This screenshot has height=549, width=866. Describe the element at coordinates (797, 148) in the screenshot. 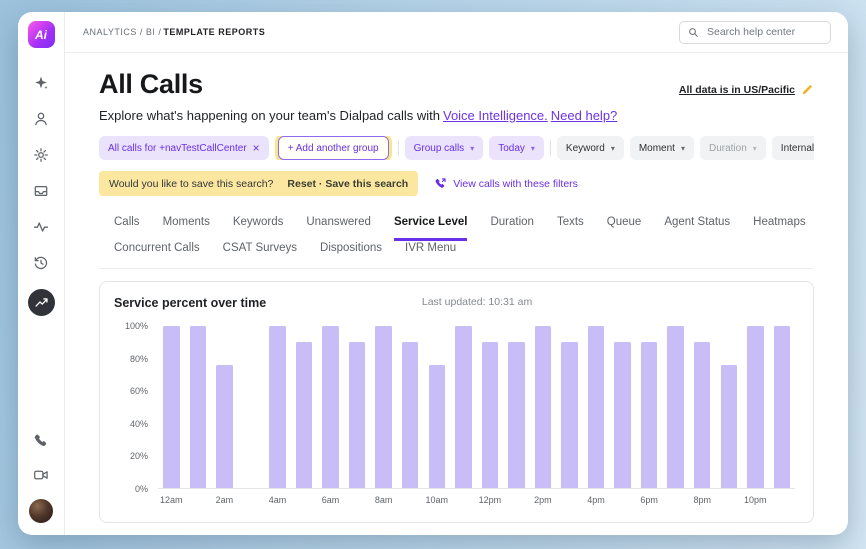

I see `filter-chip-label: Internal and External` at that location.